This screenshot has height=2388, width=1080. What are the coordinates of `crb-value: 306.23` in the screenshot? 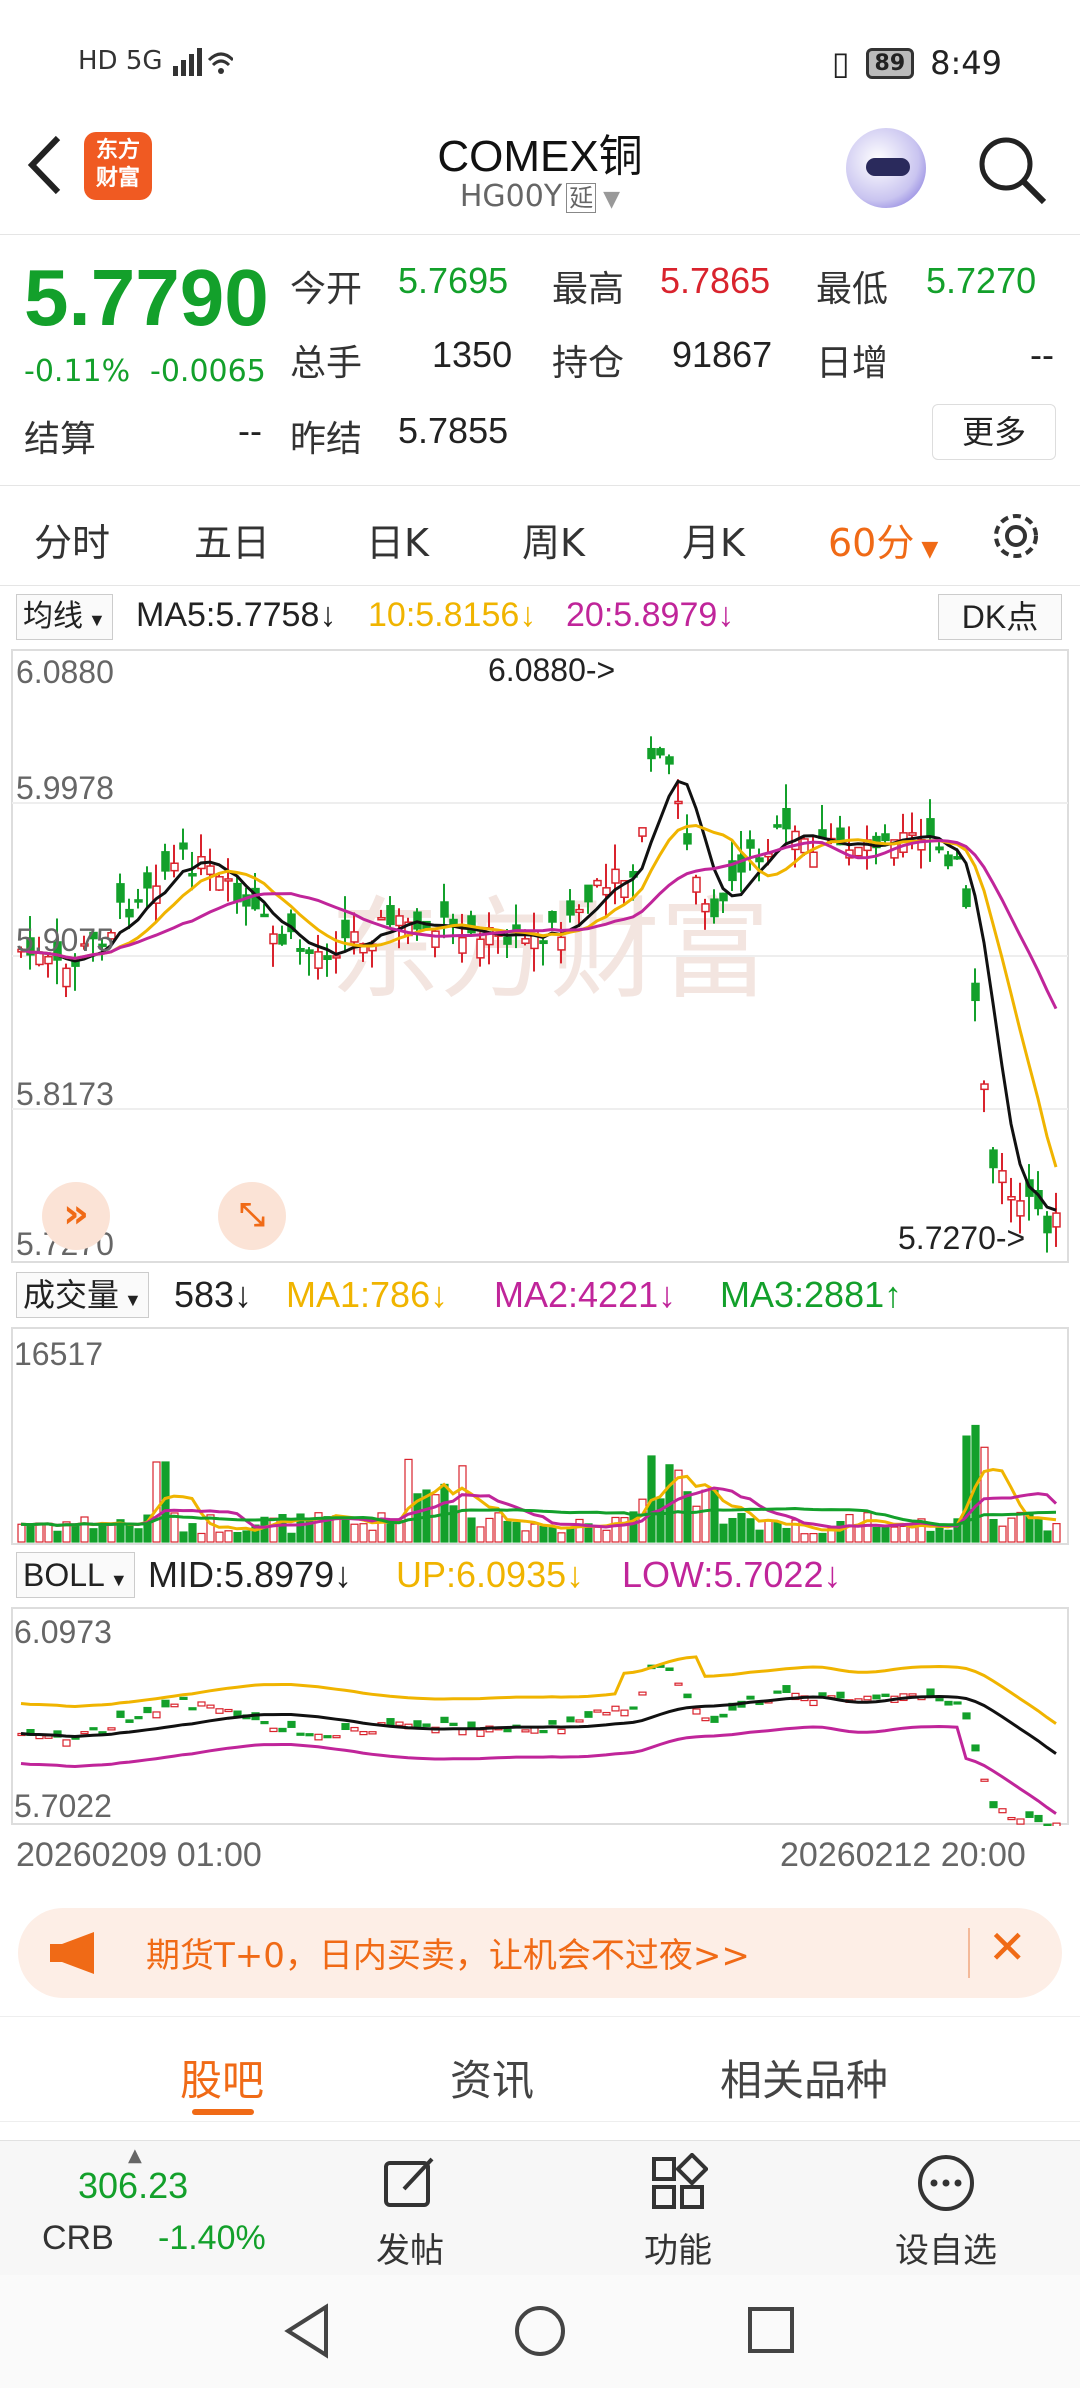 It's located at (133, 2186).